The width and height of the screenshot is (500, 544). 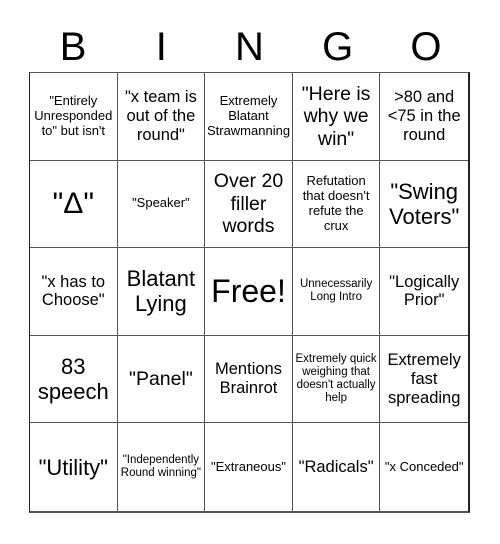 I want to click on bingo-cell-label: Mentions Brainrot, so click(x=248, y=379).